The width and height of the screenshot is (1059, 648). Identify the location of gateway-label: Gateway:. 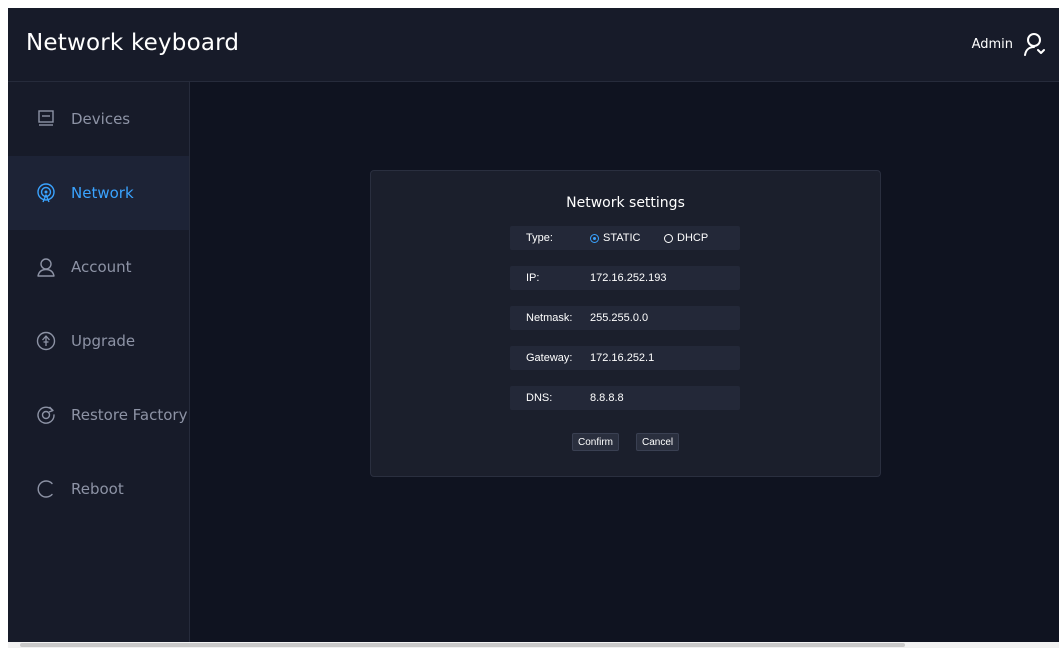
(549, 358).